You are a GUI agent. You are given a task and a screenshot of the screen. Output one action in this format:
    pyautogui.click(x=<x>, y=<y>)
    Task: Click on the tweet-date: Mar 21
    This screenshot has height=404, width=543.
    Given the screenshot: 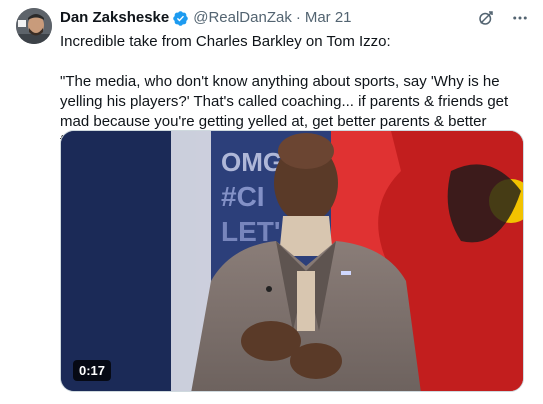 What is the action you would take?
    pyautogui.click(x=328, y=18)
    